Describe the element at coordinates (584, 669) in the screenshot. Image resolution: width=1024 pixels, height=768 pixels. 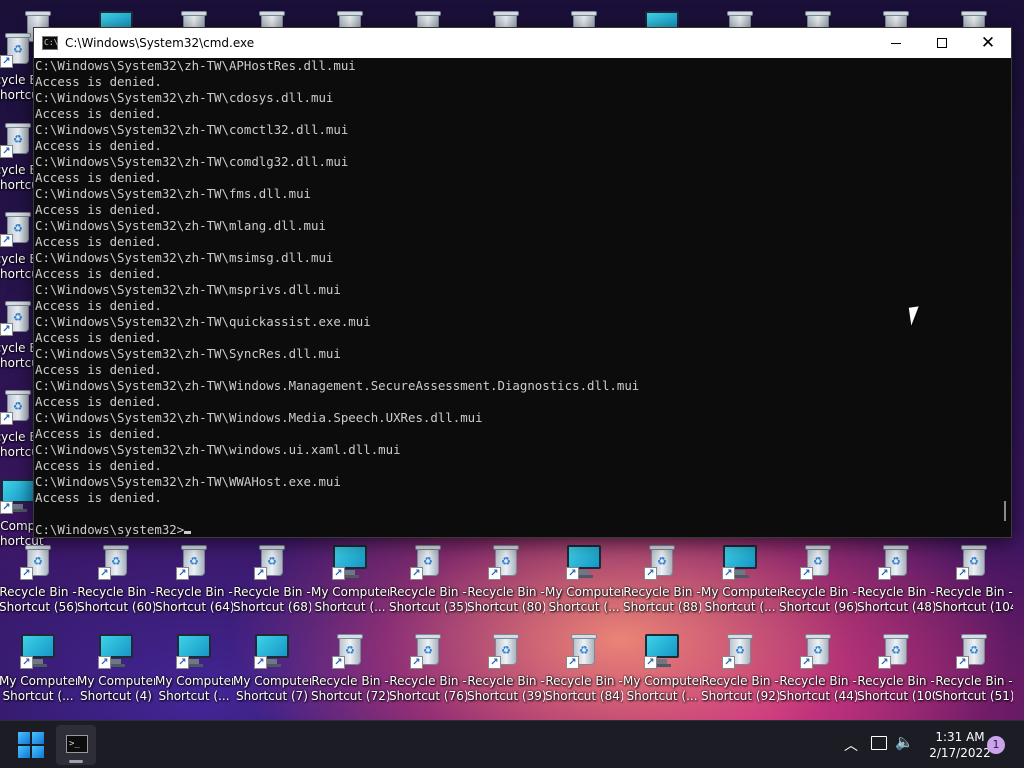
I see `desktop-icon-recycle-bin: ♻ ↗ Recycle Bin - Shortcut (84)` at that location.